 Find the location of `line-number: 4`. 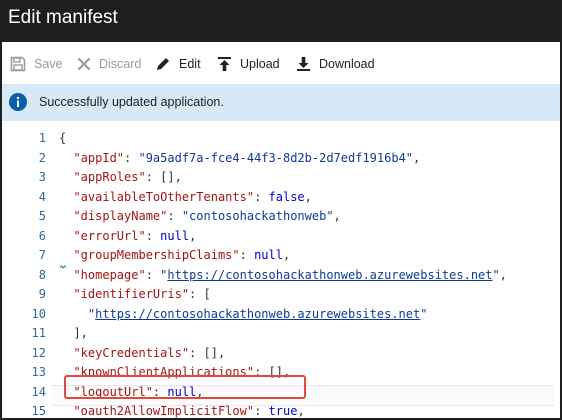

line-number: 4 is located at coordinates (42, 196).